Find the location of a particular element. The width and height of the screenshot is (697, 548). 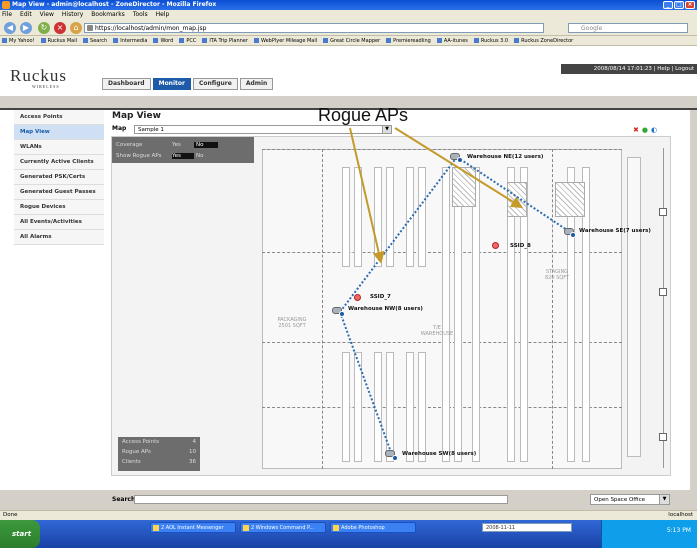

clock: 5:13 PM is located at coordinates (678, 530).